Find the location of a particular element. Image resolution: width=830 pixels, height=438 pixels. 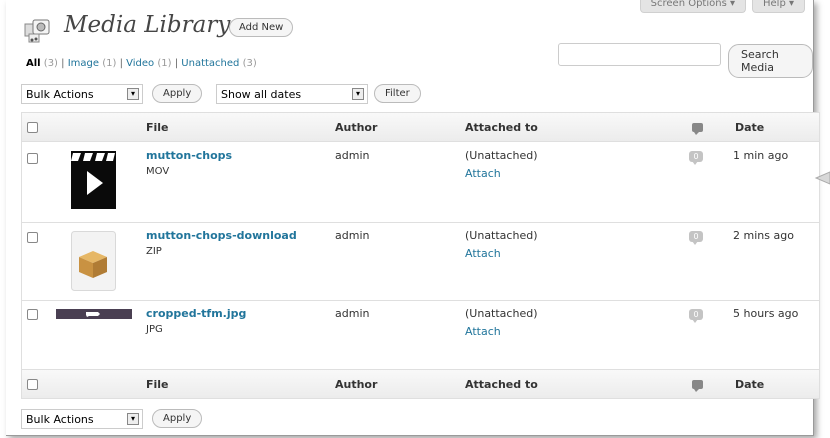

file-type: JPG is located at coordinates (154, 329).